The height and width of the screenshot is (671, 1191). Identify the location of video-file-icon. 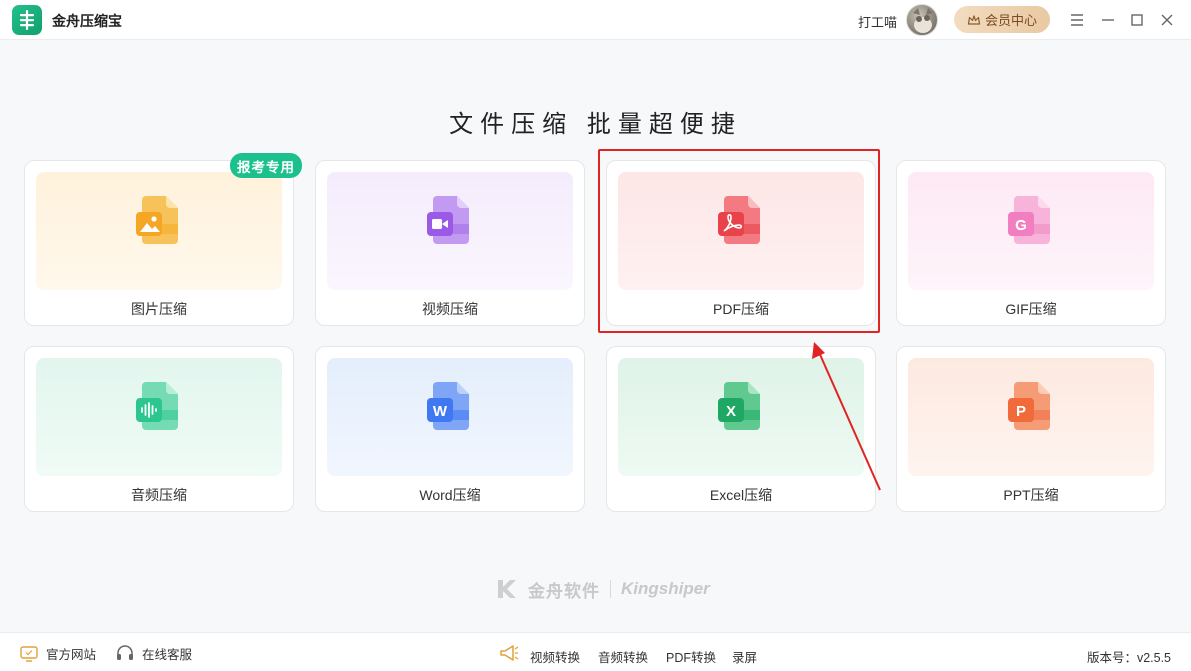
(448, 220).